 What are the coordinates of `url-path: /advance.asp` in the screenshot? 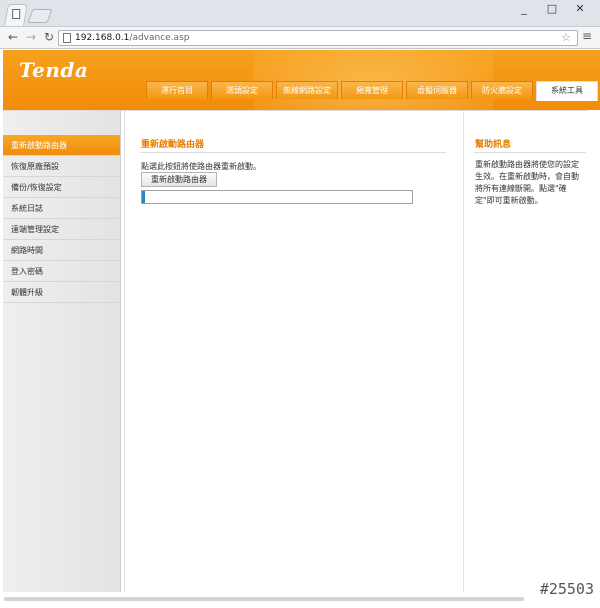 It's located at (159, 38).